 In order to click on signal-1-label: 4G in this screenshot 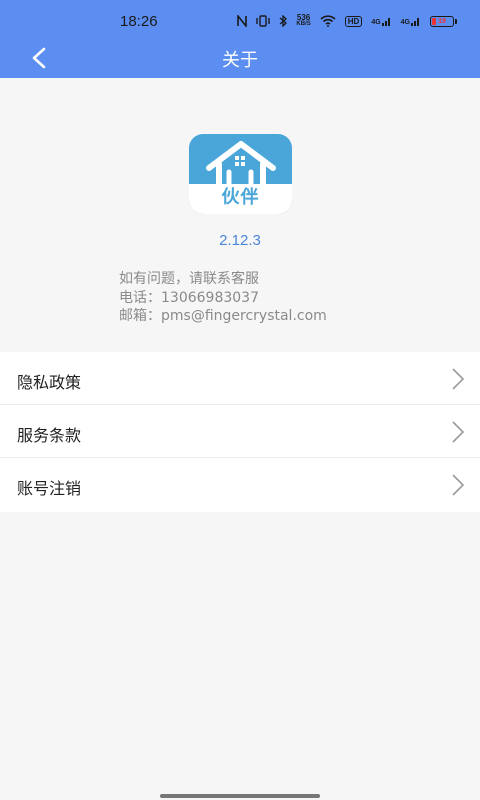, I will do `click(376, 22)`.